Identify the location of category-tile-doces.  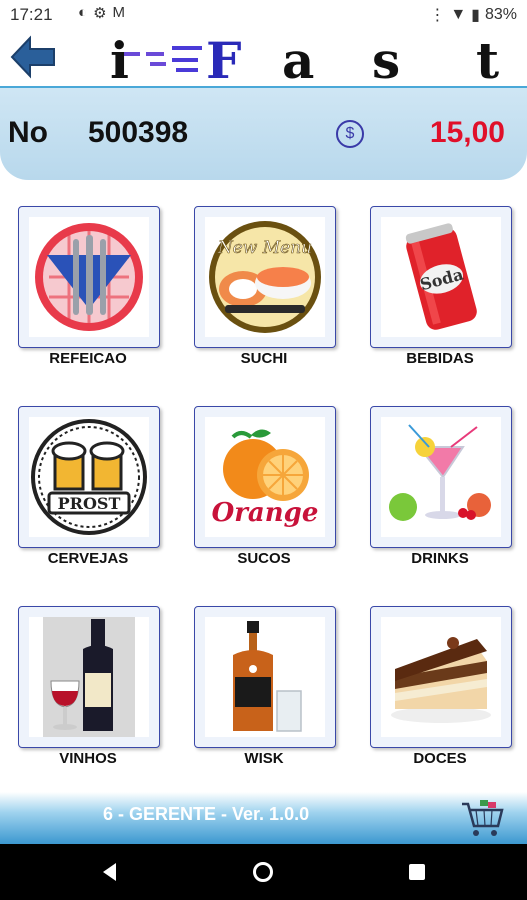
(441, 677).